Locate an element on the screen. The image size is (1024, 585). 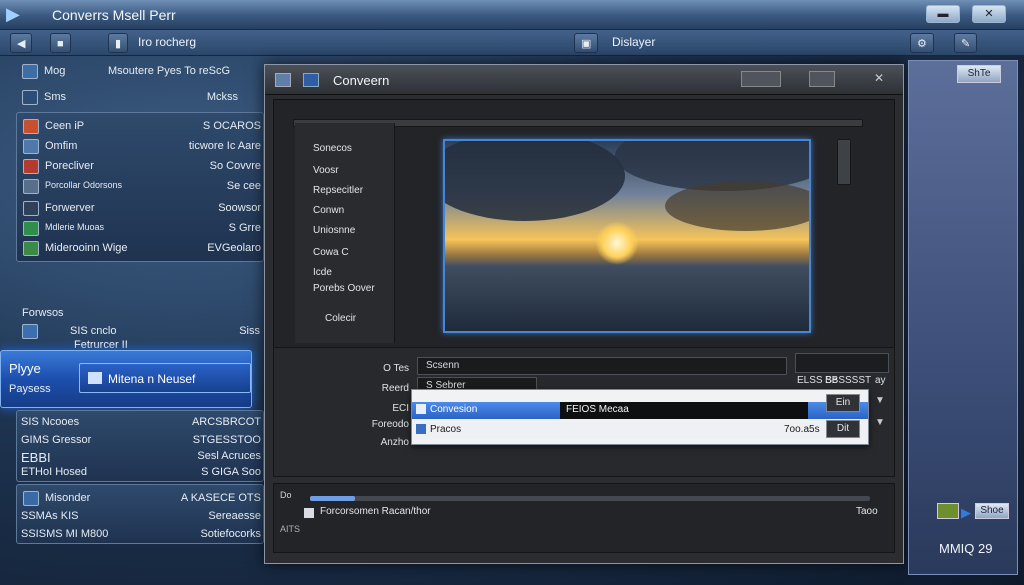
list-item: Colecir is located at coordinates (340, 318).